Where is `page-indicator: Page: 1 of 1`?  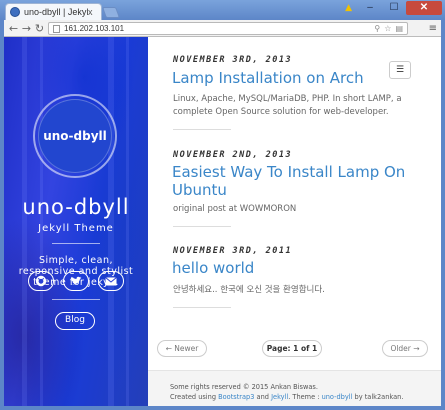 page-indicator: Page: 1 of 1 is located at coordinates (292, 348).